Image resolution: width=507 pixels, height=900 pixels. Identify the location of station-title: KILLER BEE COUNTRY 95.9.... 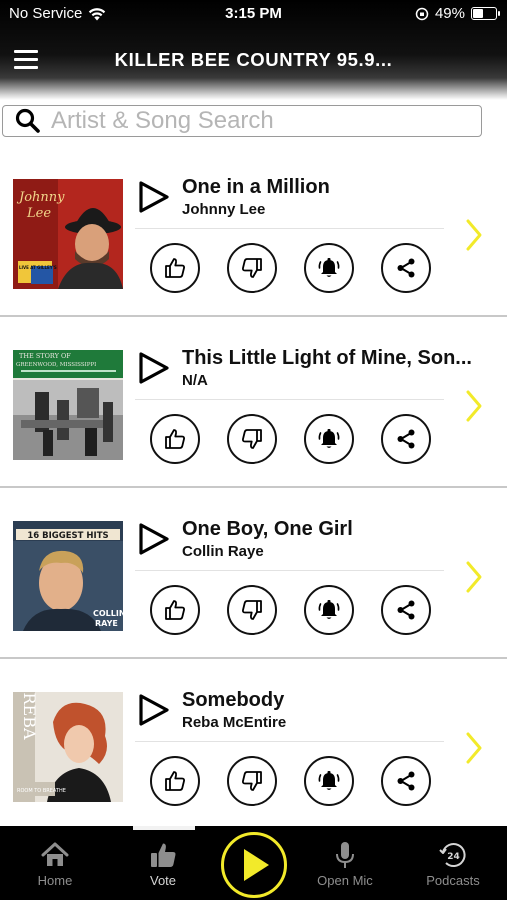
(253, 59).